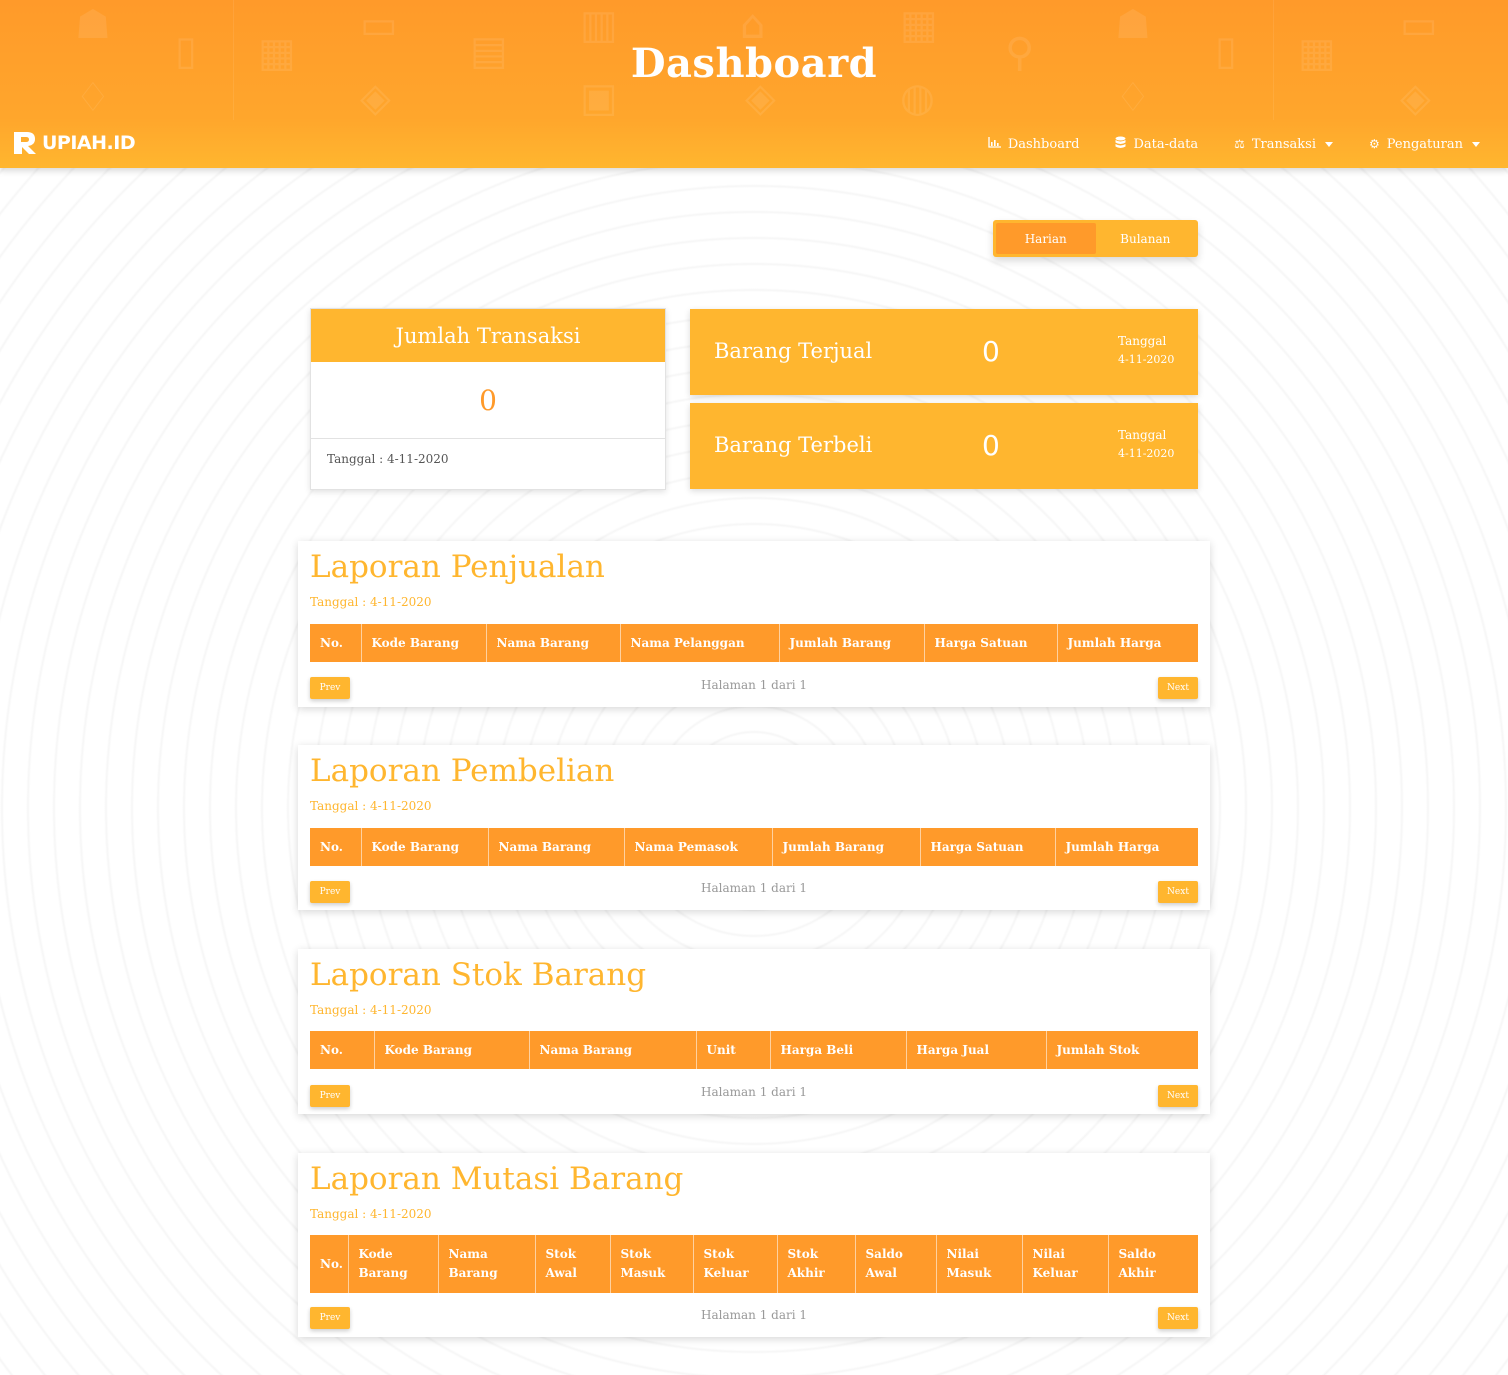  I want to click on column-header: Nama Pelanggan, so click(700, 643).